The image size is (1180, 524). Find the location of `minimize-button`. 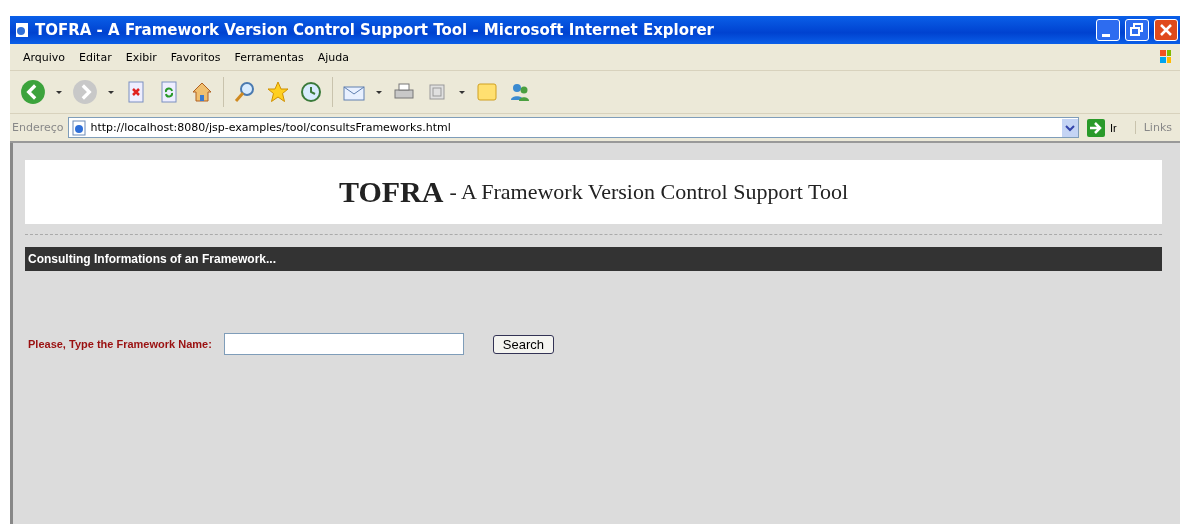

minimize-button is located at coordinates (1108, 30).